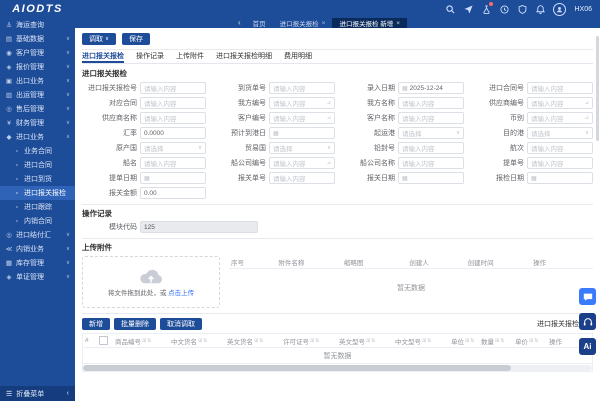 Image resolution: width=600 pixels, height=401 pixels. I want to click on upload-dropzone: 将文件拖到此处，或 点击上传, so click(151, 282).